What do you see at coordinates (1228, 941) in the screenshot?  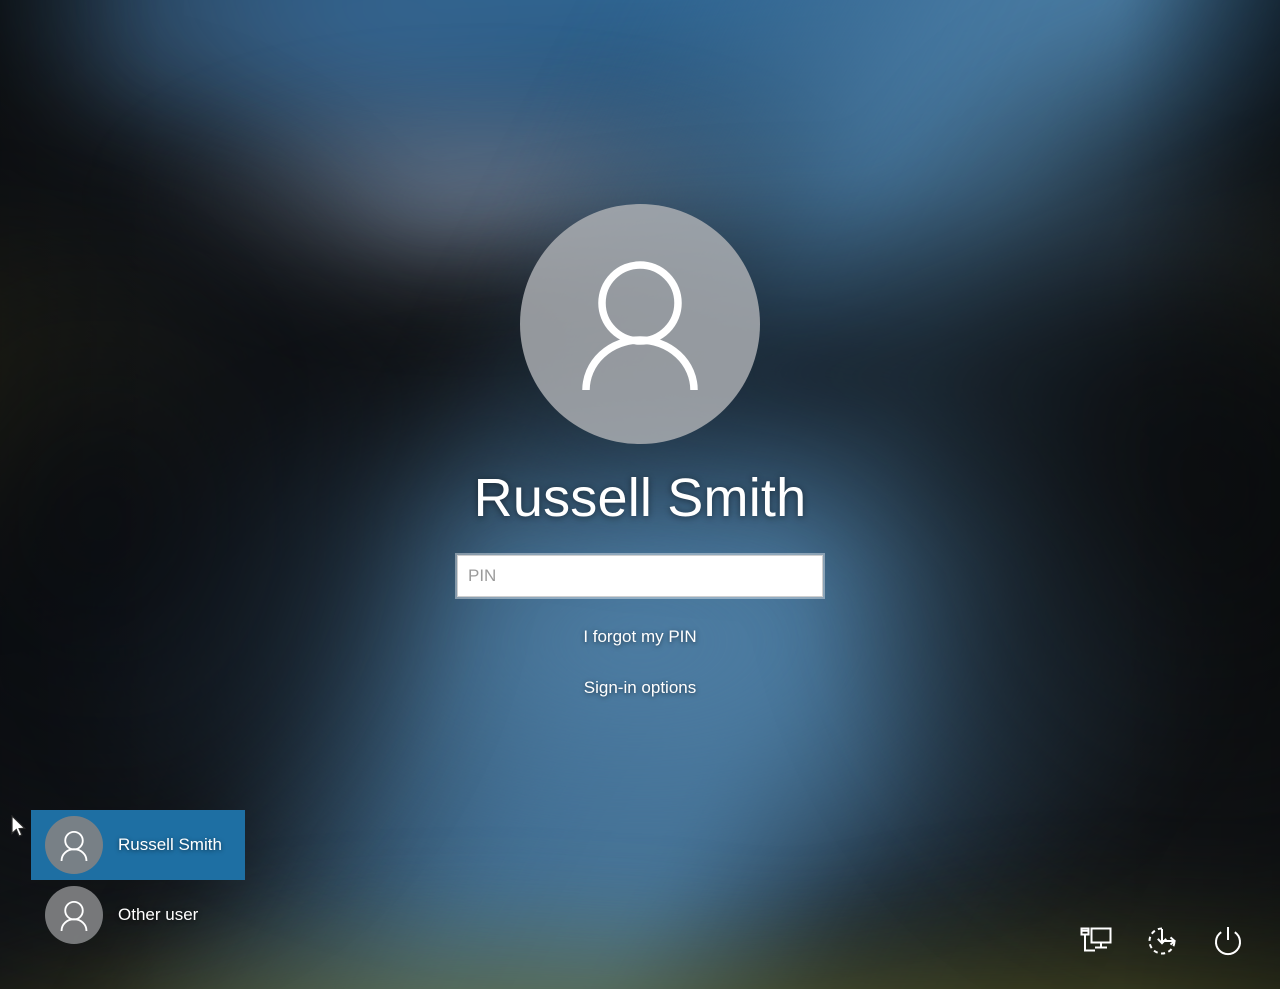 I see `power-icon` at bounding box center [1228, 941].